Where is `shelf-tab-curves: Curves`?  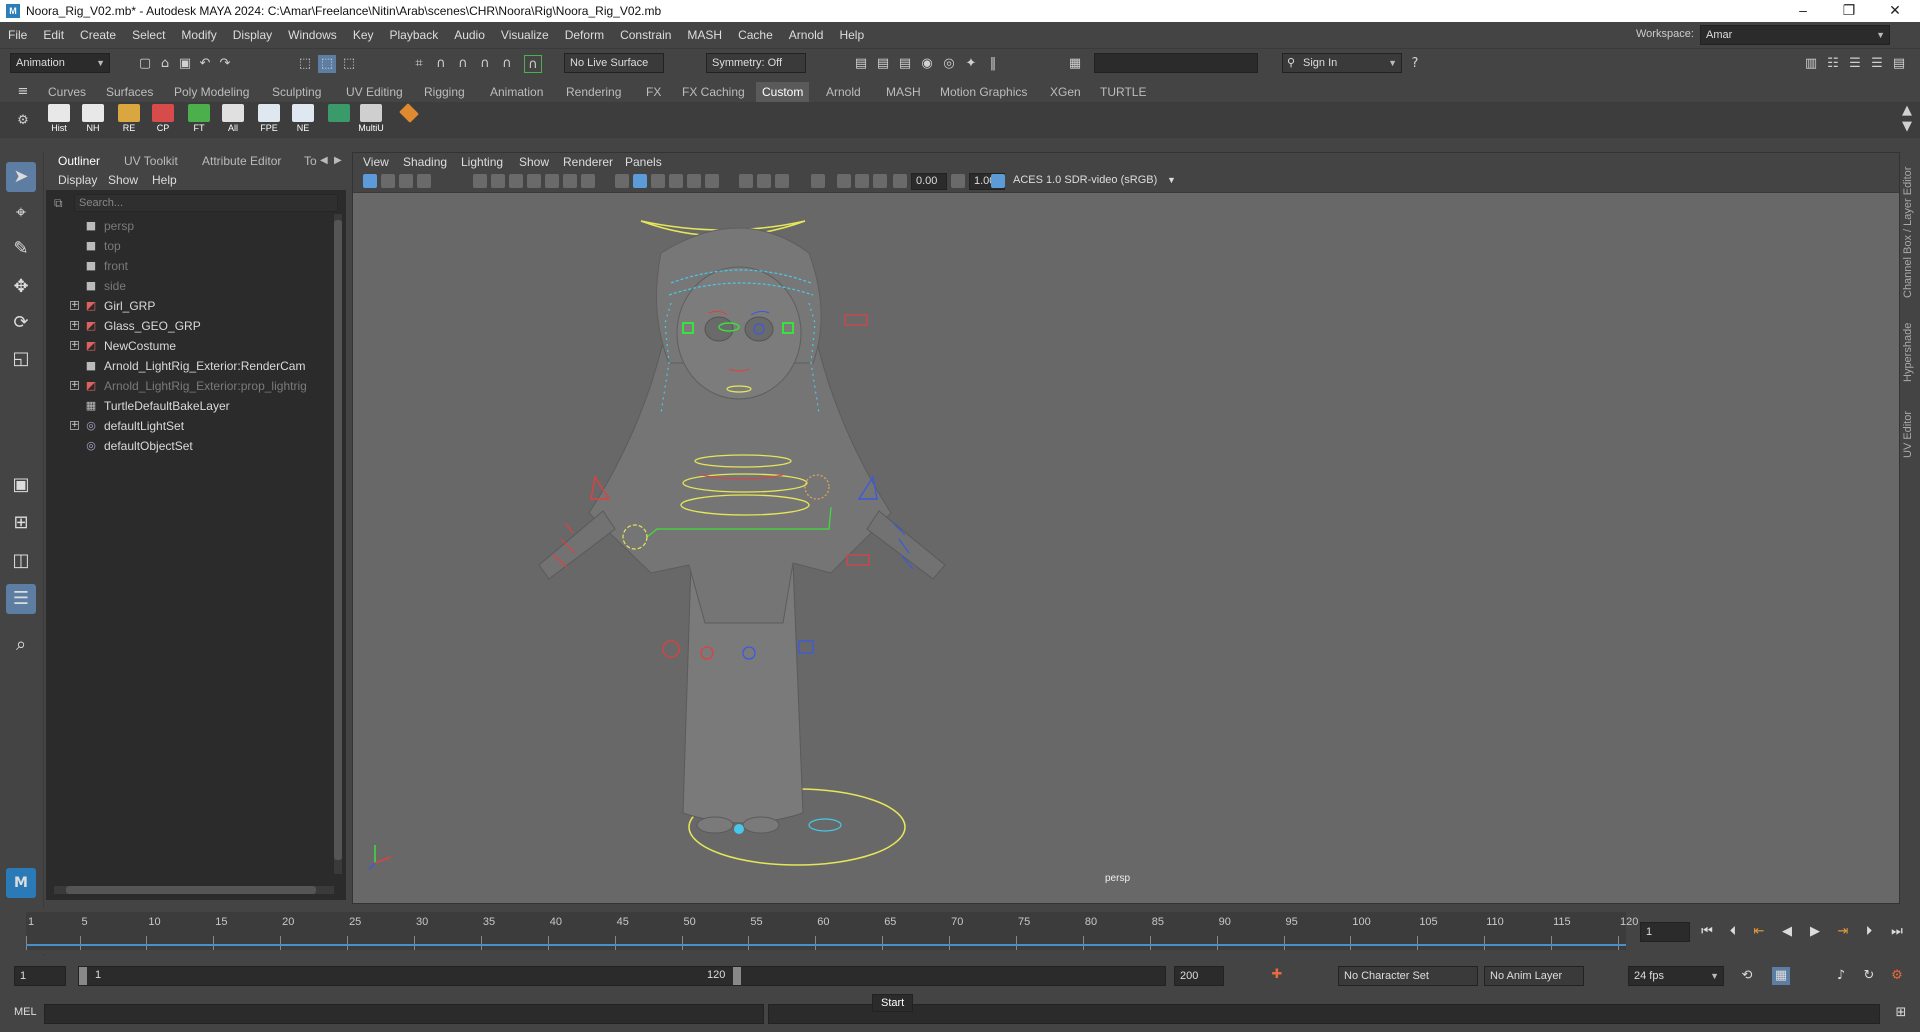
shelf-tab-curves: Curves is located at coordinates (67, 92).